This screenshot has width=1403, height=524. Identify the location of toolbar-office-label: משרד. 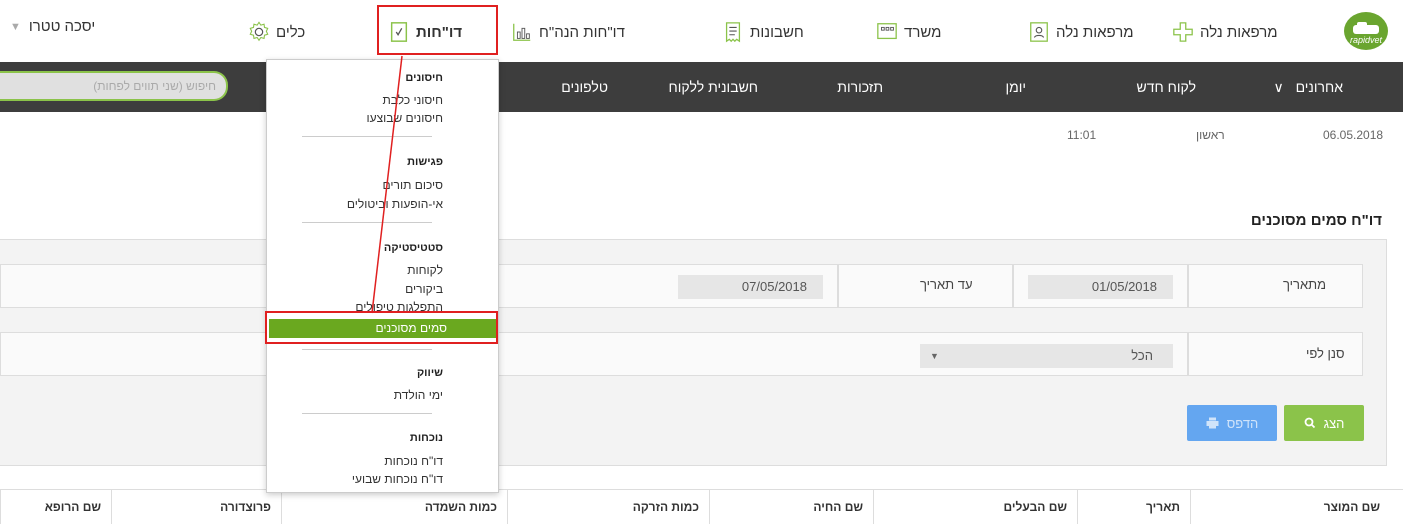
(923, 32).